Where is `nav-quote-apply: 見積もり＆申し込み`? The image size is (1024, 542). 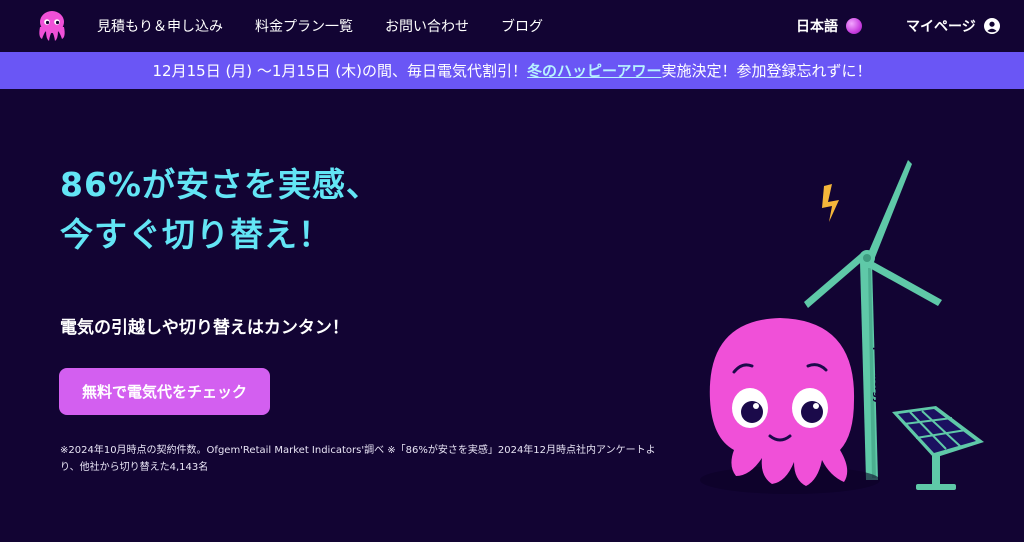 nav-quote-apply: 見積もり＆申し込み is located at coordinates (160, 26).